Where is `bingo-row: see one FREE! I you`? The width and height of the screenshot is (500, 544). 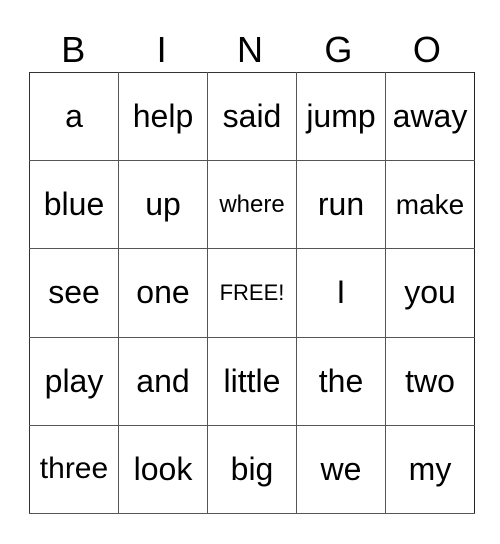
bingo-row: see one FREE! I you is located at coordinates (252, 293).